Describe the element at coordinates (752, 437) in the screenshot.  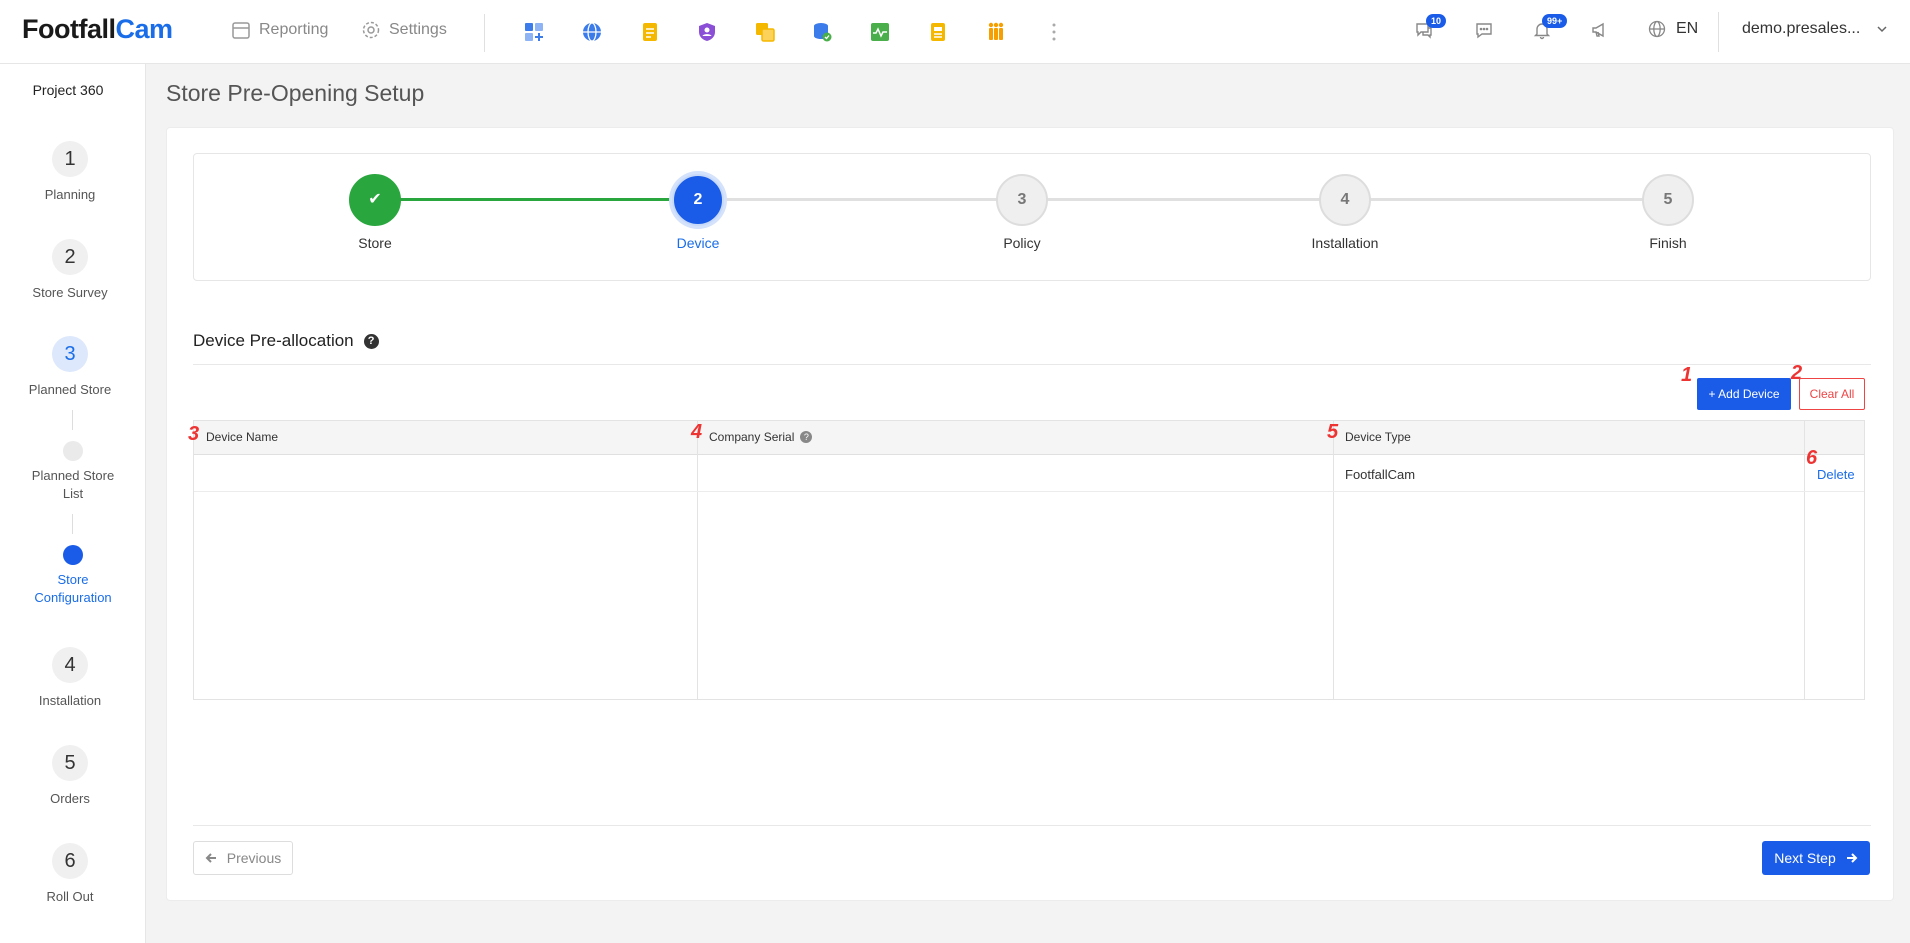
I see `column-header-label: Company Serial` at that location.